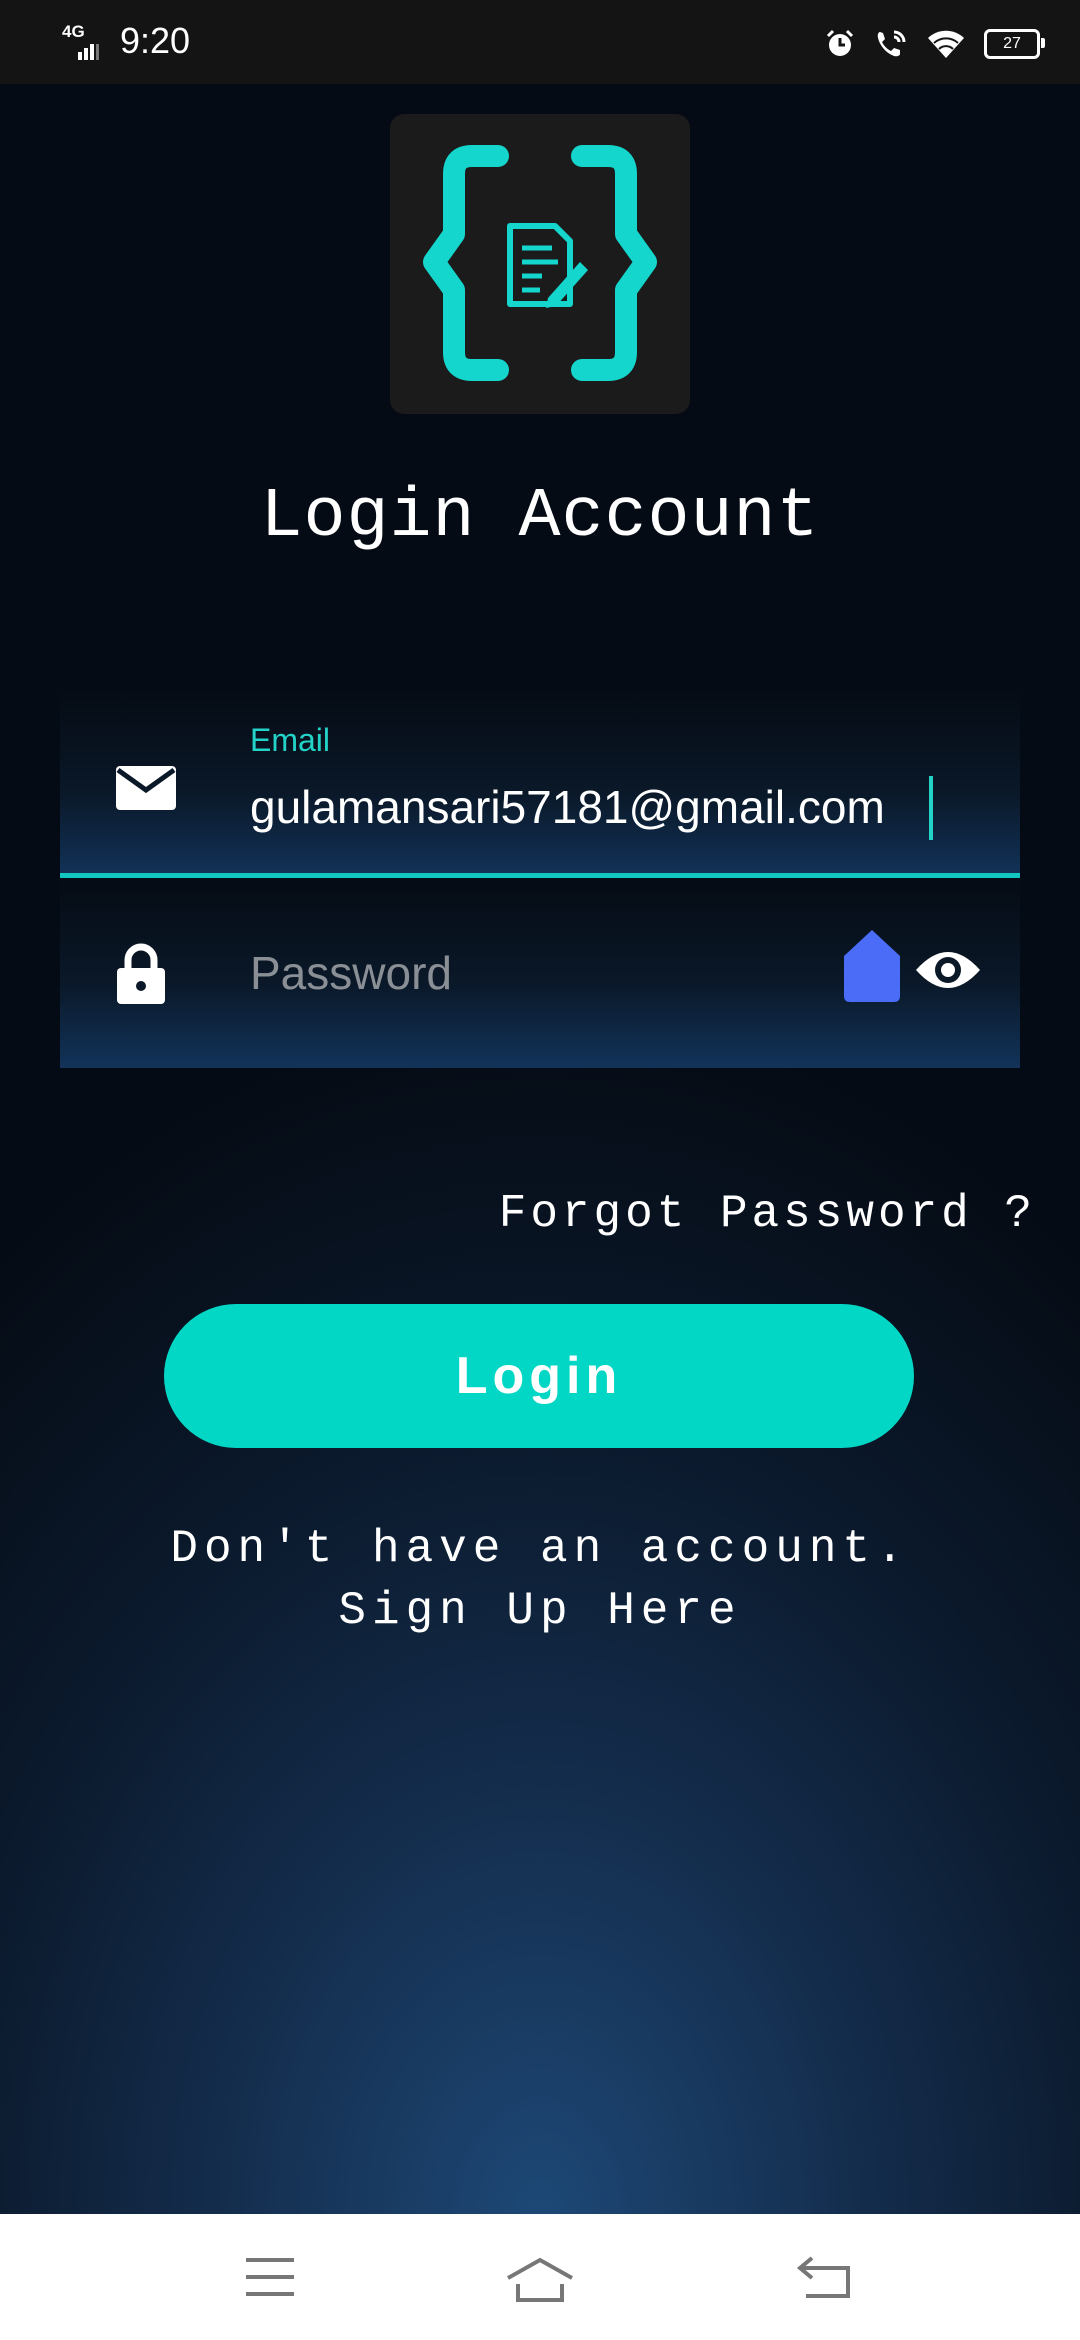 The image size is (1080, 2340). Describe the element at coordinates (767, 1214) in the screenshot. I see `forgot-password-link: Forgot Password ?` at that location.